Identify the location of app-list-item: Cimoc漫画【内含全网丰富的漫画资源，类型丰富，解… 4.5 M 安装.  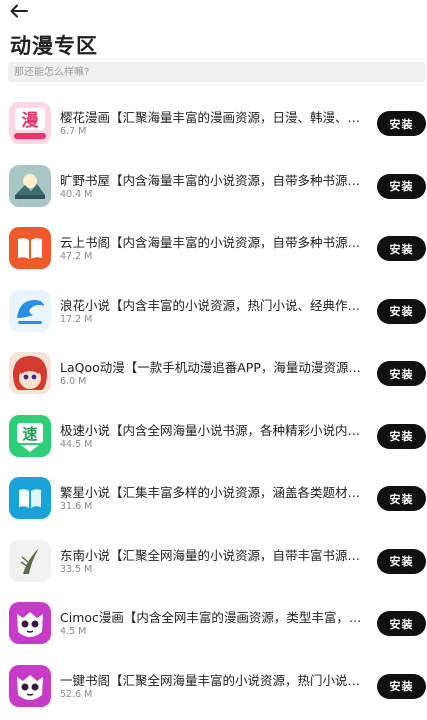
(213, 623).